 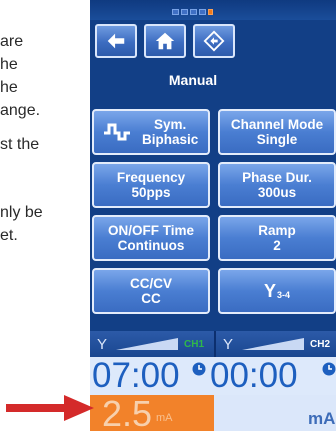 I want to click on back-button, so click(x=116, y=41).